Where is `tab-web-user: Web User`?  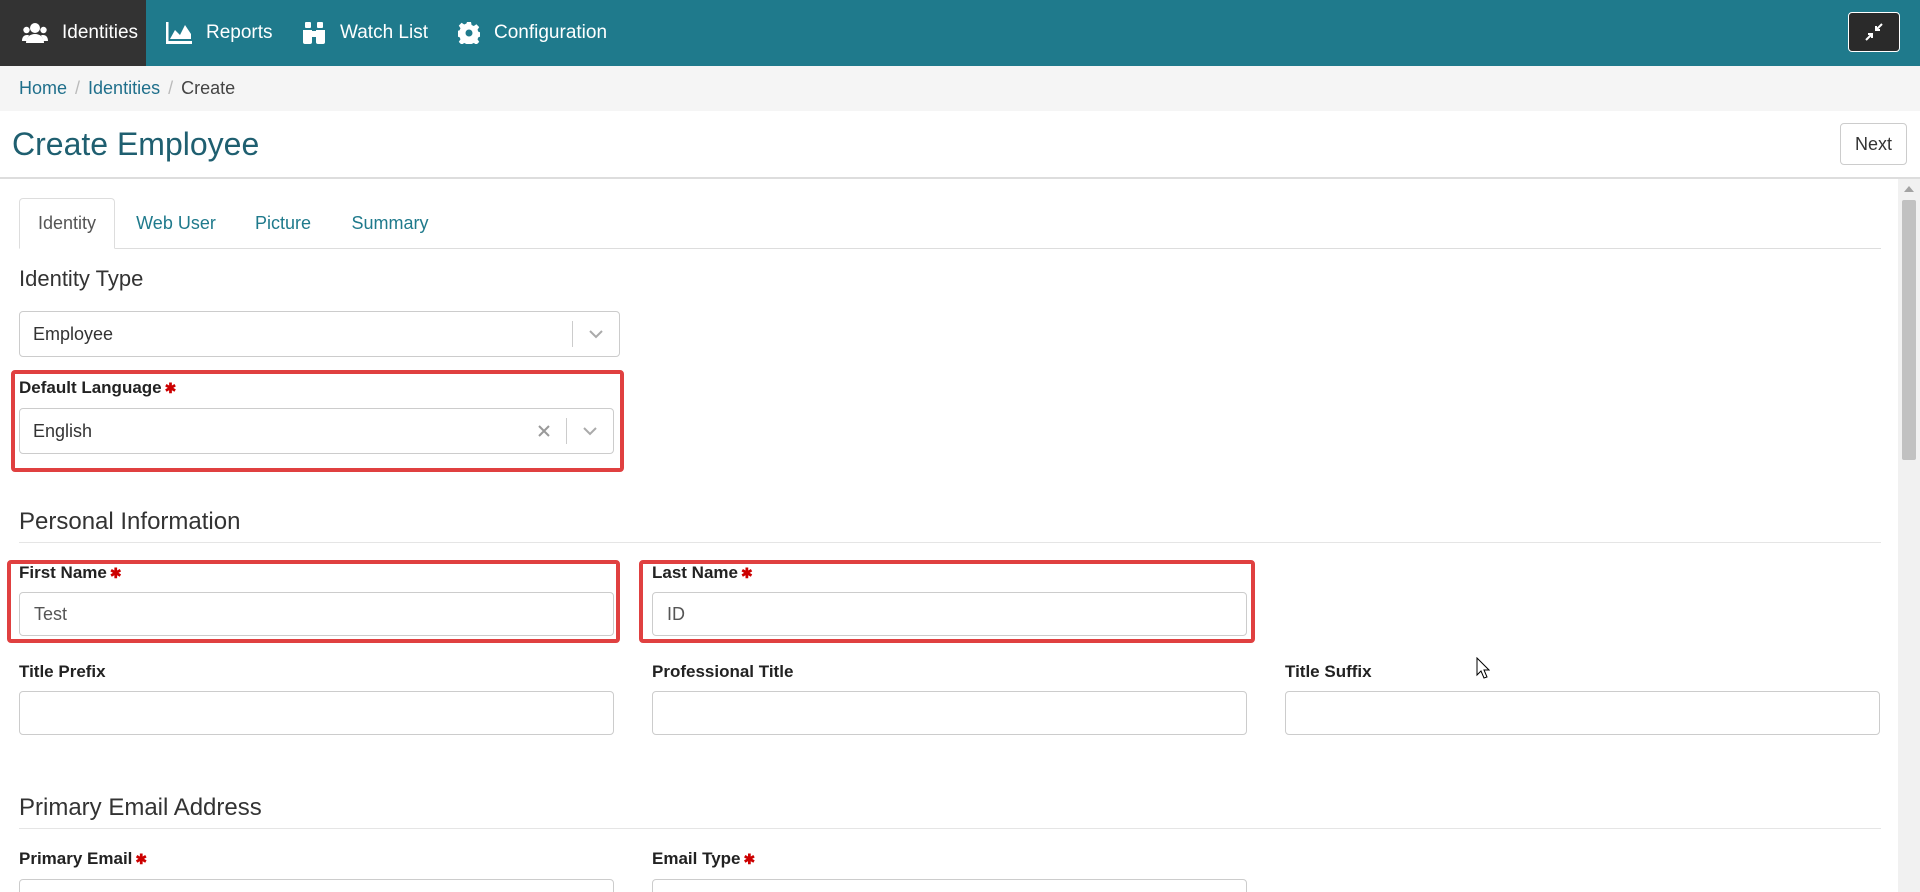 tab-web-user: Web User is located at coordinates (176, 223).